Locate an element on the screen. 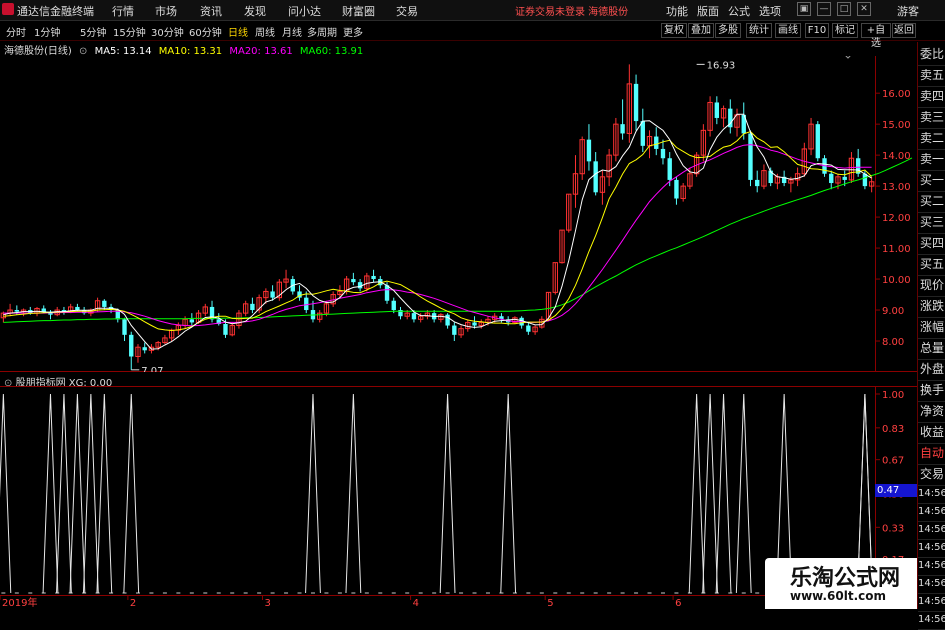 This screenshot has width=945, height=630. y-tick-label: 16.00 is located at coordinates (896, 94).